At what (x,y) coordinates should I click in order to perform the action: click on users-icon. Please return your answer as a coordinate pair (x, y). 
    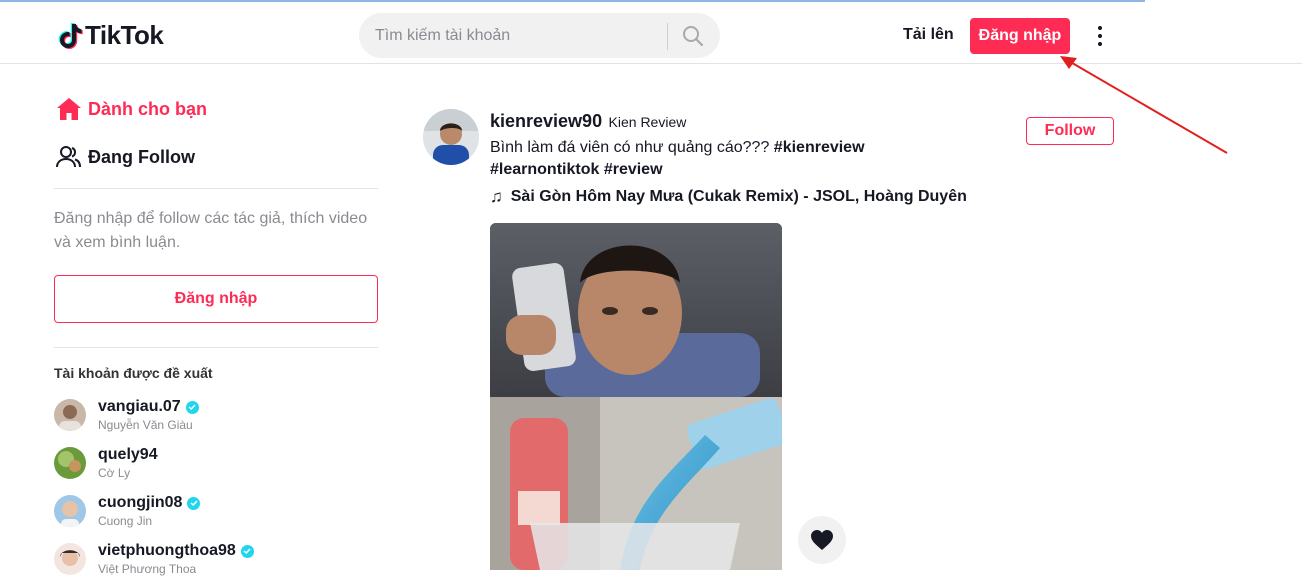
    Looking at the image, I should click on (72, 157).